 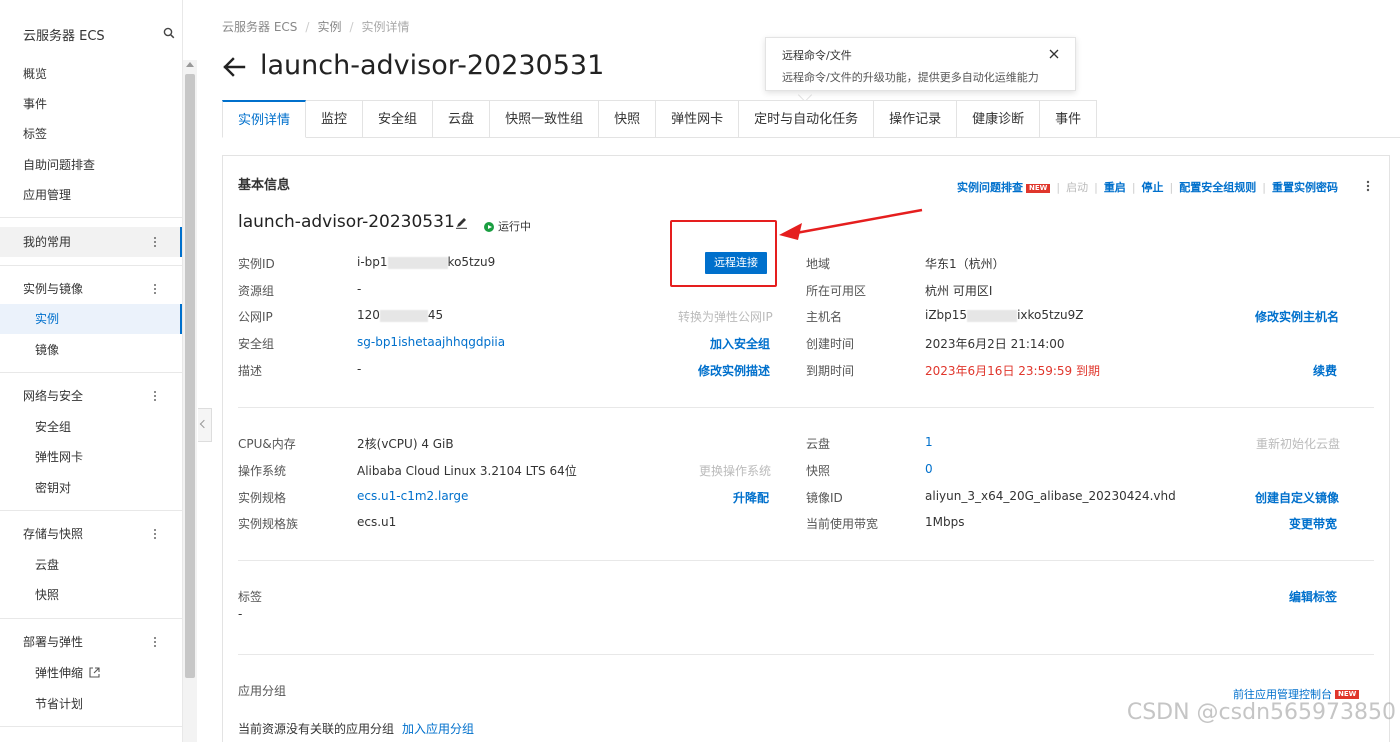 What do you see at coordinates (723, 253) in the screenshot?
I see `annotation-highlight-box` at bounding box center [723, 253].